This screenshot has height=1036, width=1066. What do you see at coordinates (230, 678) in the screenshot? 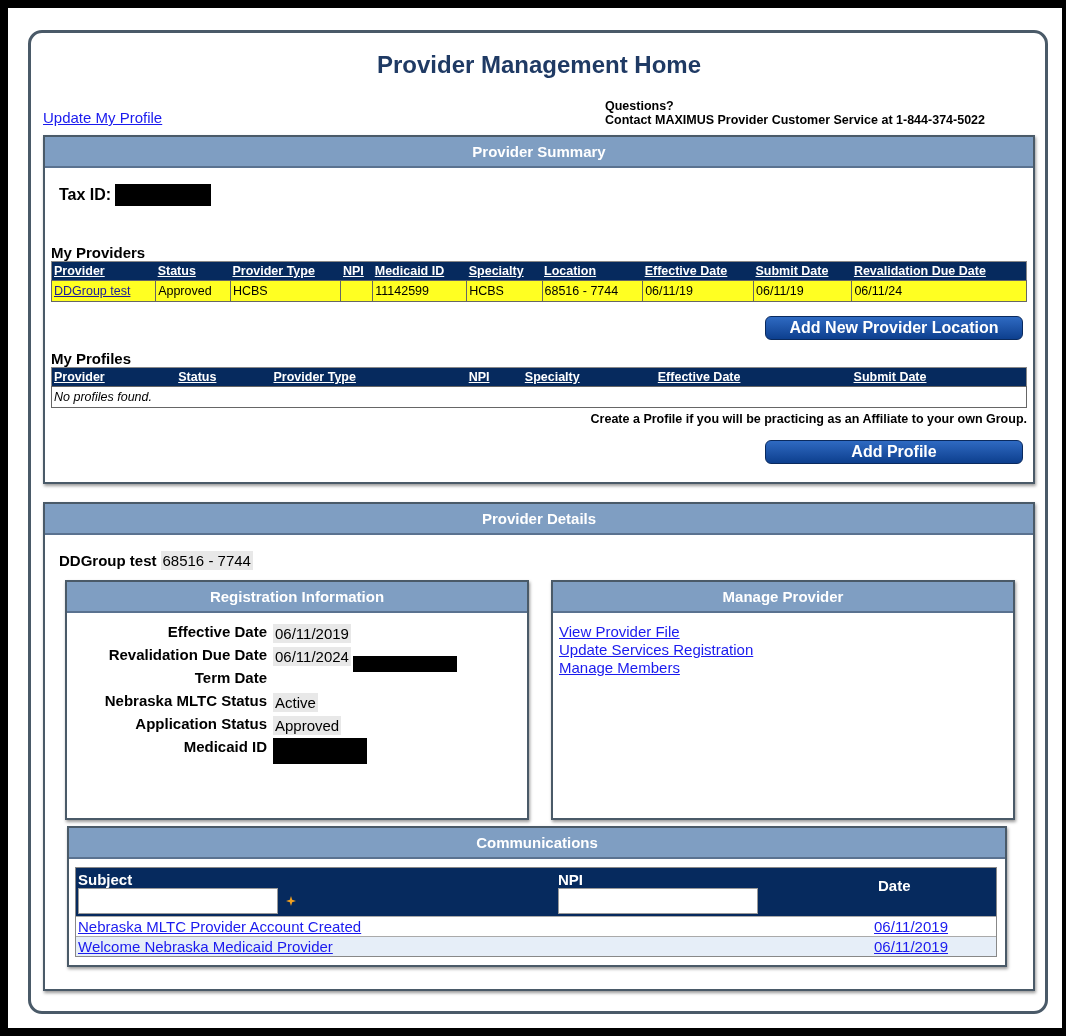
I see `field-label: Term Date` at bounding box center [230, 678].